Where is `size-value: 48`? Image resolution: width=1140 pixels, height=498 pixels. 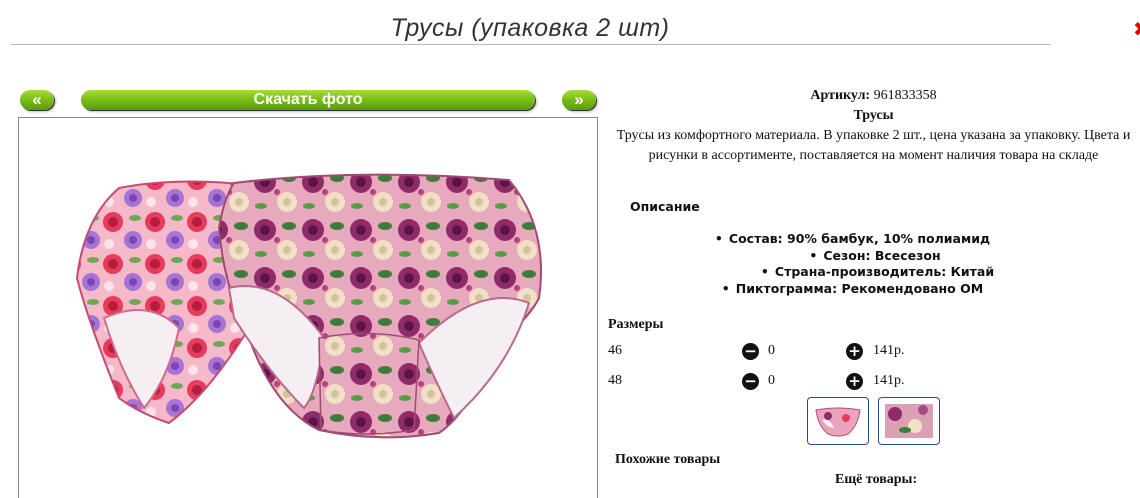 size-value: 48 is located at coordinates (615, 380).